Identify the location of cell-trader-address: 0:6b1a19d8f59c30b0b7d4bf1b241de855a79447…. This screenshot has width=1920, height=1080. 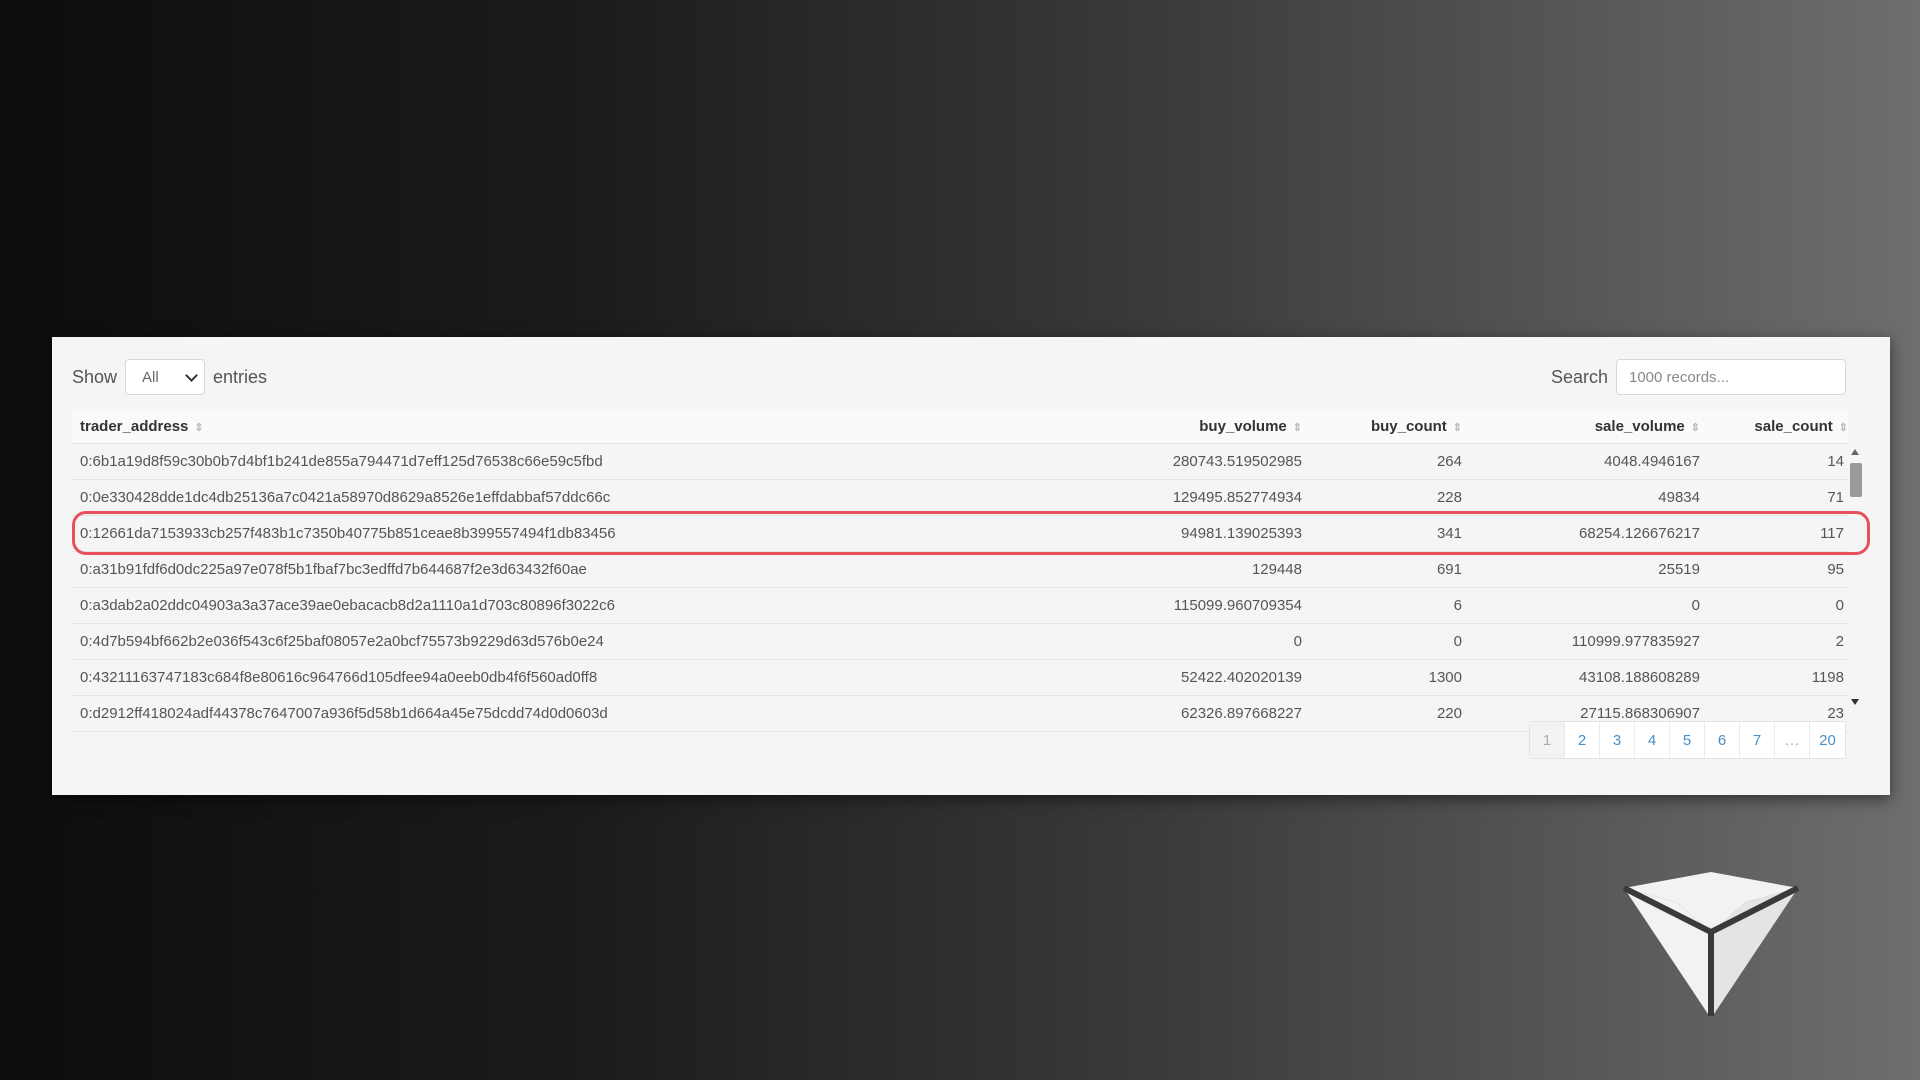
(341, 461).